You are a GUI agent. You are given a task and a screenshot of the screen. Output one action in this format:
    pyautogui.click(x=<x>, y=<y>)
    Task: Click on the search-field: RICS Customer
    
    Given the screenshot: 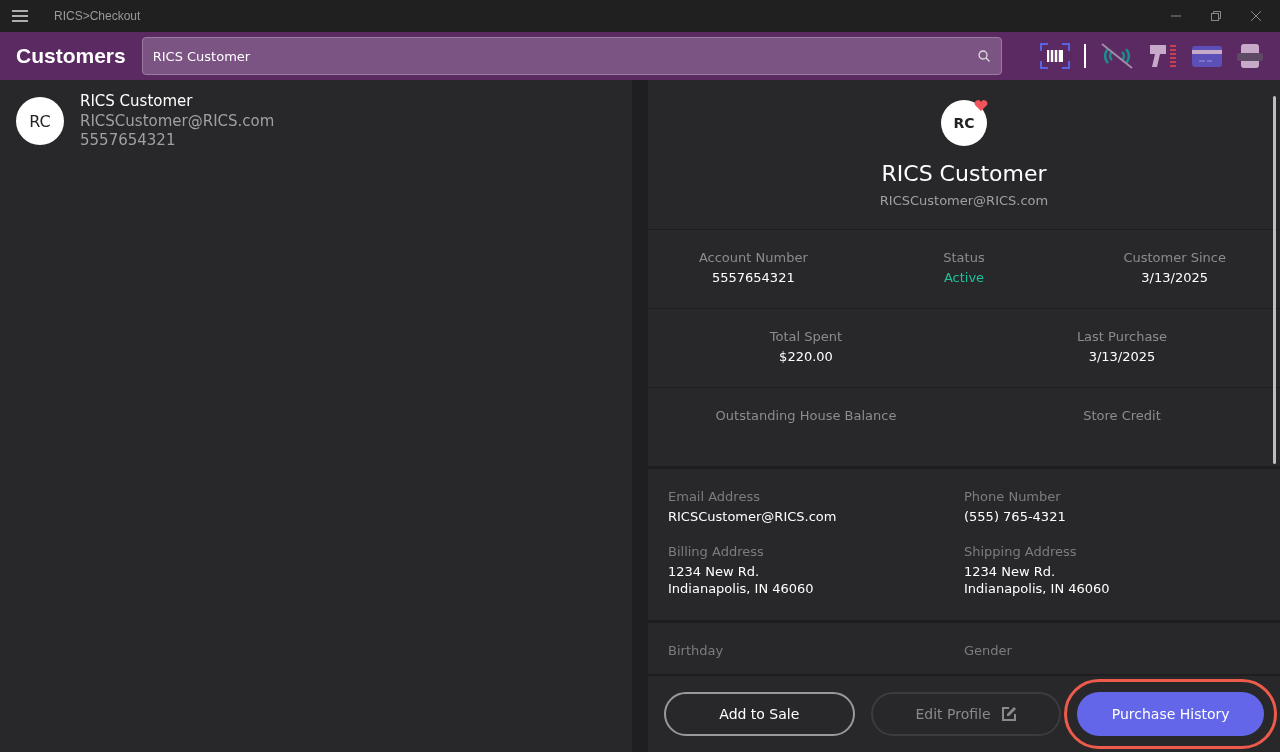 What is the action you would take?
    pyautogui.click(x=571, y=56)
    